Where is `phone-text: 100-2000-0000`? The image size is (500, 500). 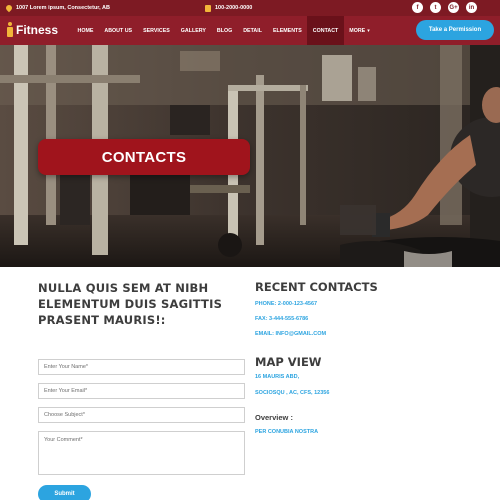 phone-text: 100-2000-0000 is located at coordinates (234, 8).